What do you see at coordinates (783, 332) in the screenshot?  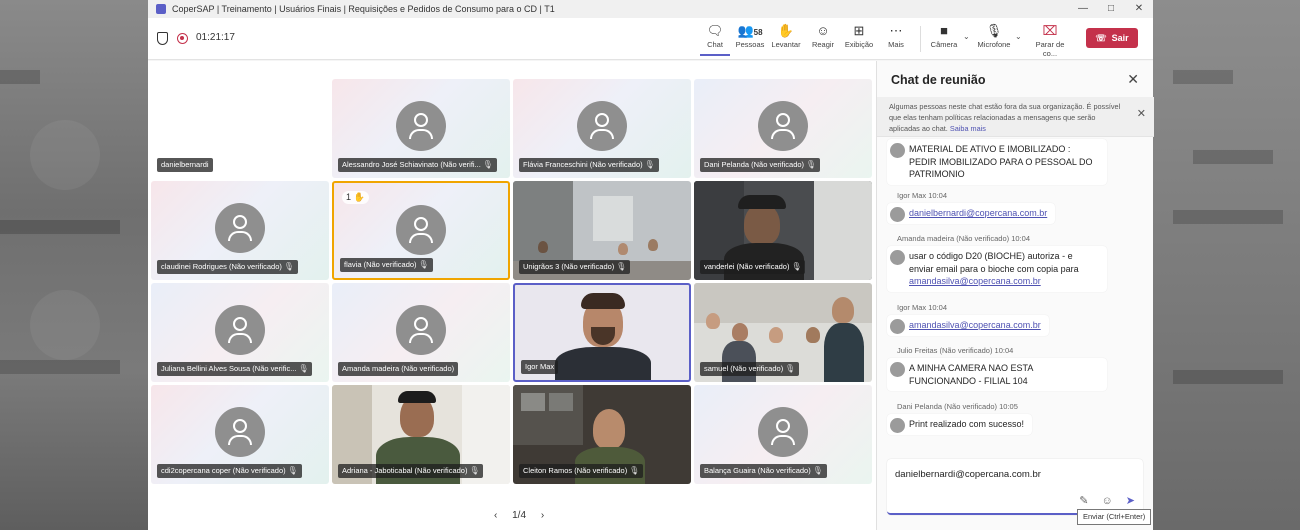 I see `participant-tile: samuel (Não verificado) 🎙` at bounding box center [783, 332].